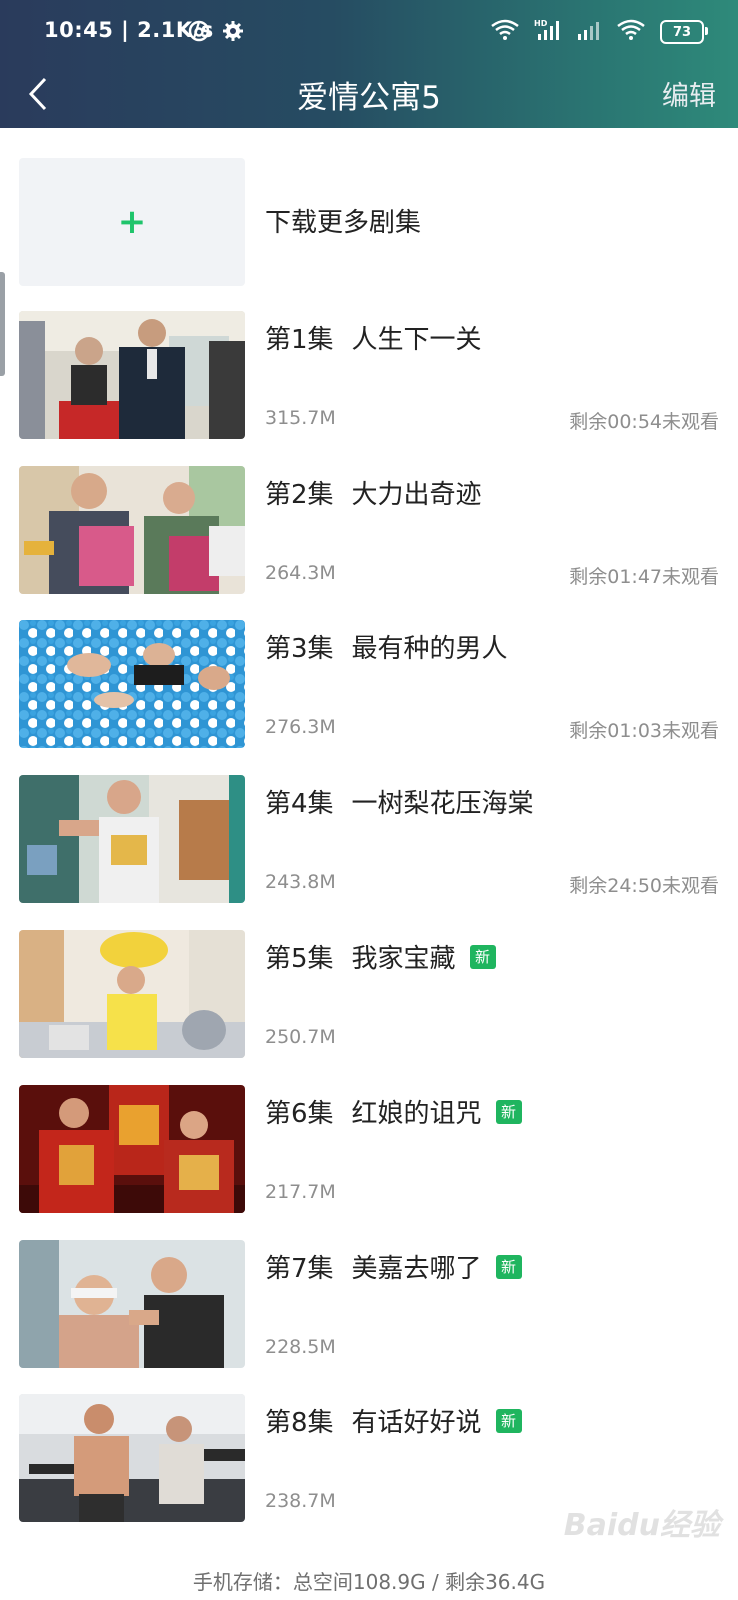  Describe the element at coordinates (416, 340) in the screenshot. I see `episode-name: 人生下一关` at that location.